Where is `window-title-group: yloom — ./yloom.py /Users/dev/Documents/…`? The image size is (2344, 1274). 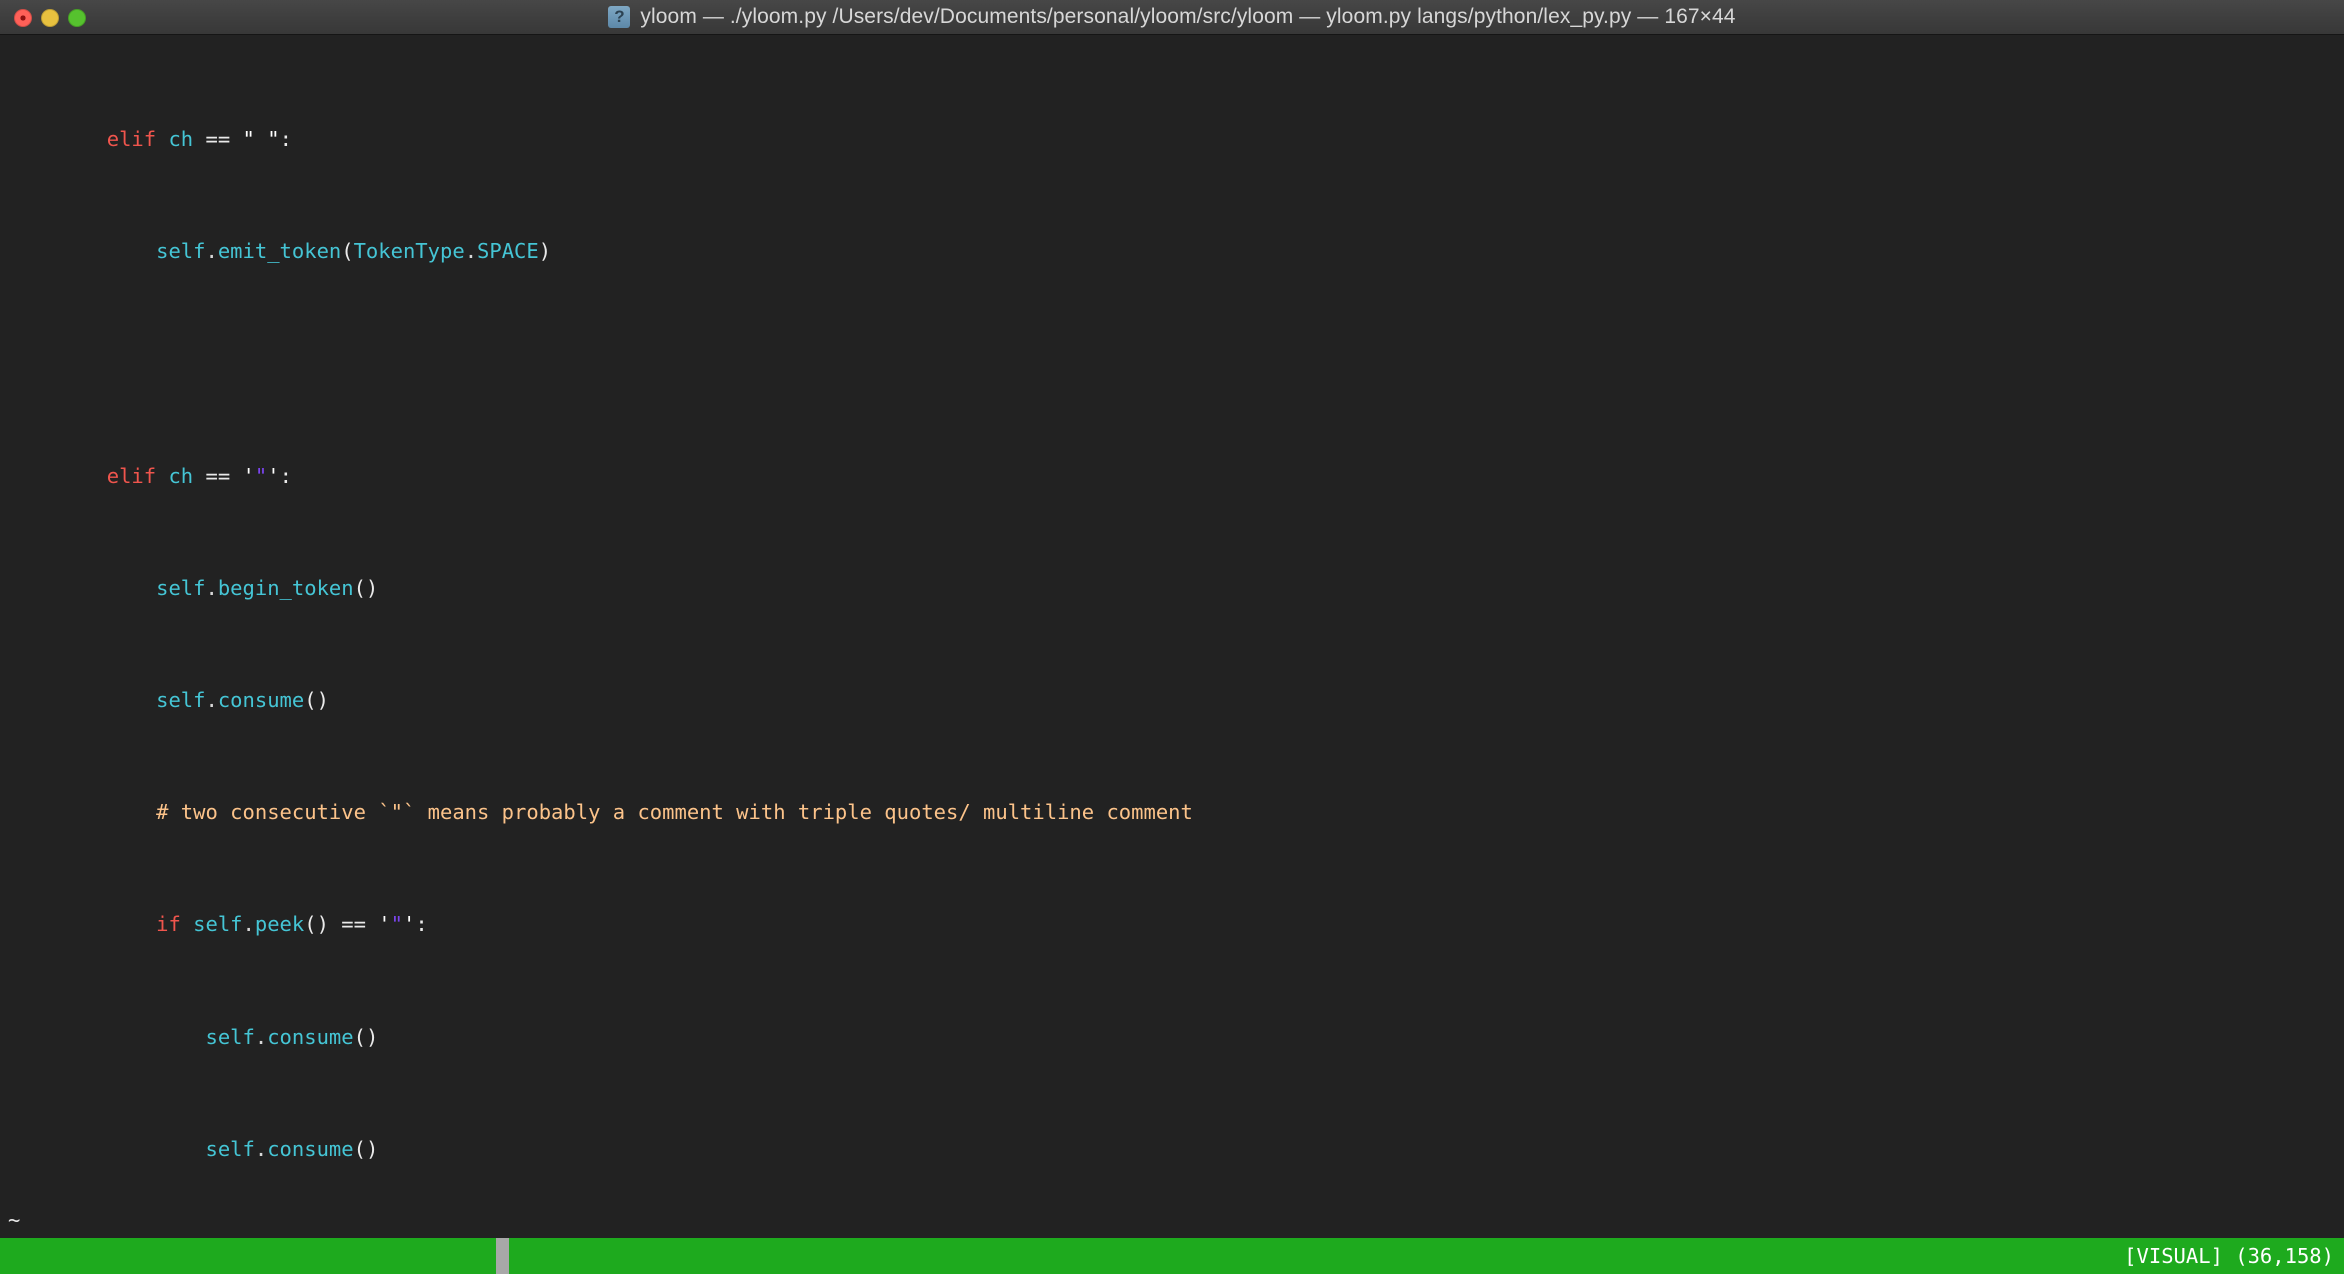
window-title-group: yloom — ./yloom.py /Users/dev/Documents/… is located at coordinates (1172, 17).